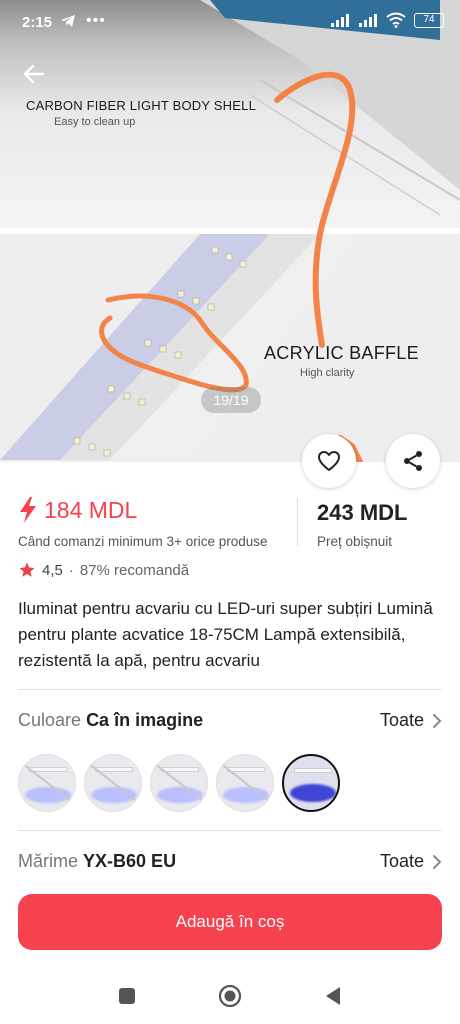  I want to click on color-show-all: Toate, so click(411, 720).